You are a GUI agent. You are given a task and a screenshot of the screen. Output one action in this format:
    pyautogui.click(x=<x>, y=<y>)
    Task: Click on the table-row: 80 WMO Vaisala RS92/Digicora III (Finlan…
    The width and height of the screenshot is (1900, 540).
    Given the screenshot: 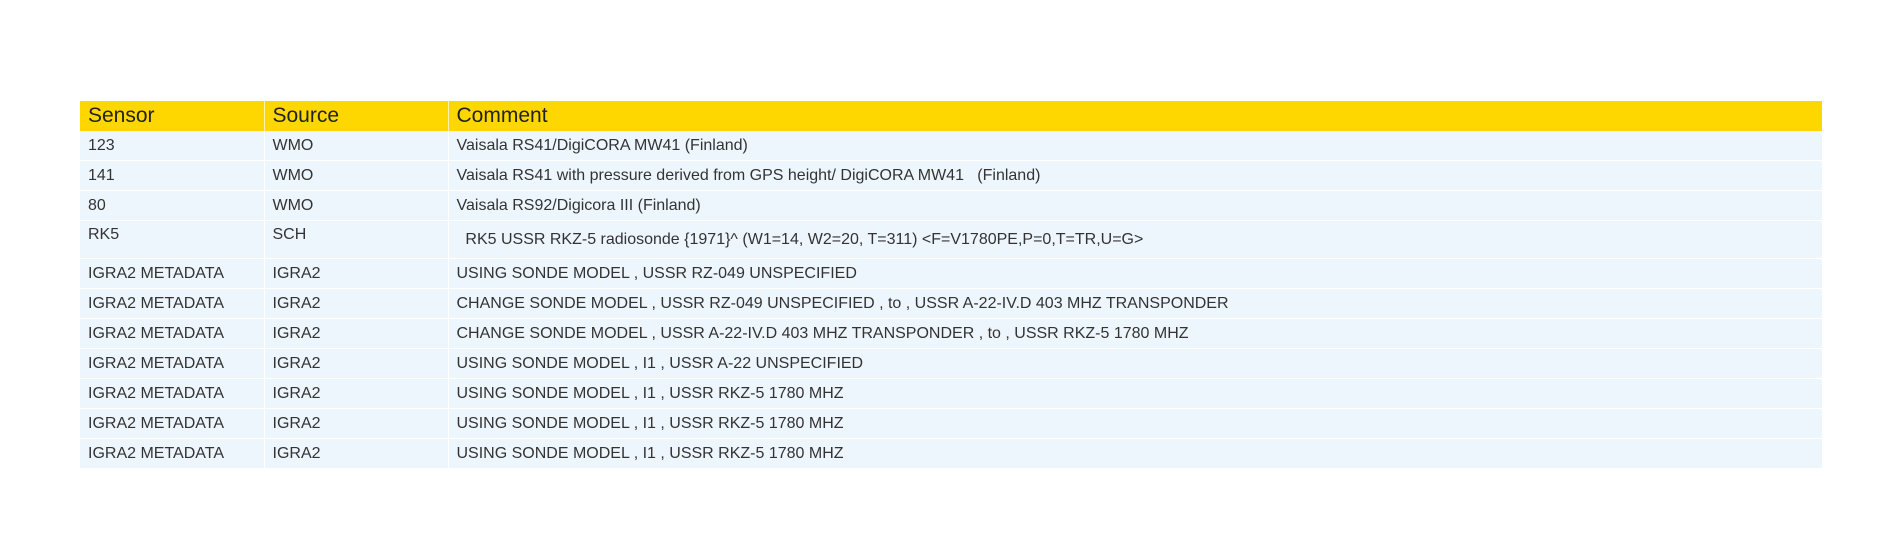 What is the action you would take?
    pyautogui.click(x=951, y=205)
    